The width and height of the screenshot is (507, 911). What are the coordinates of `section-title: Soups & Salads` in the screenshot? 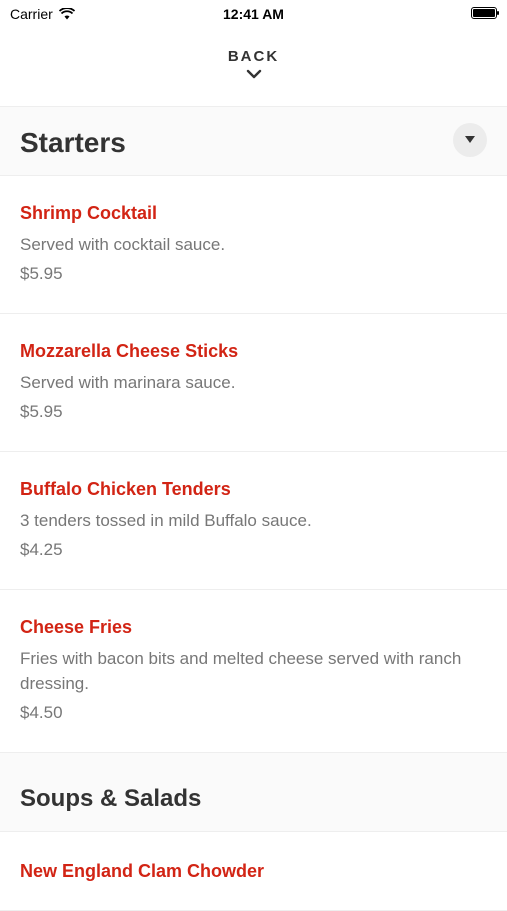 It's located at (111, 798).